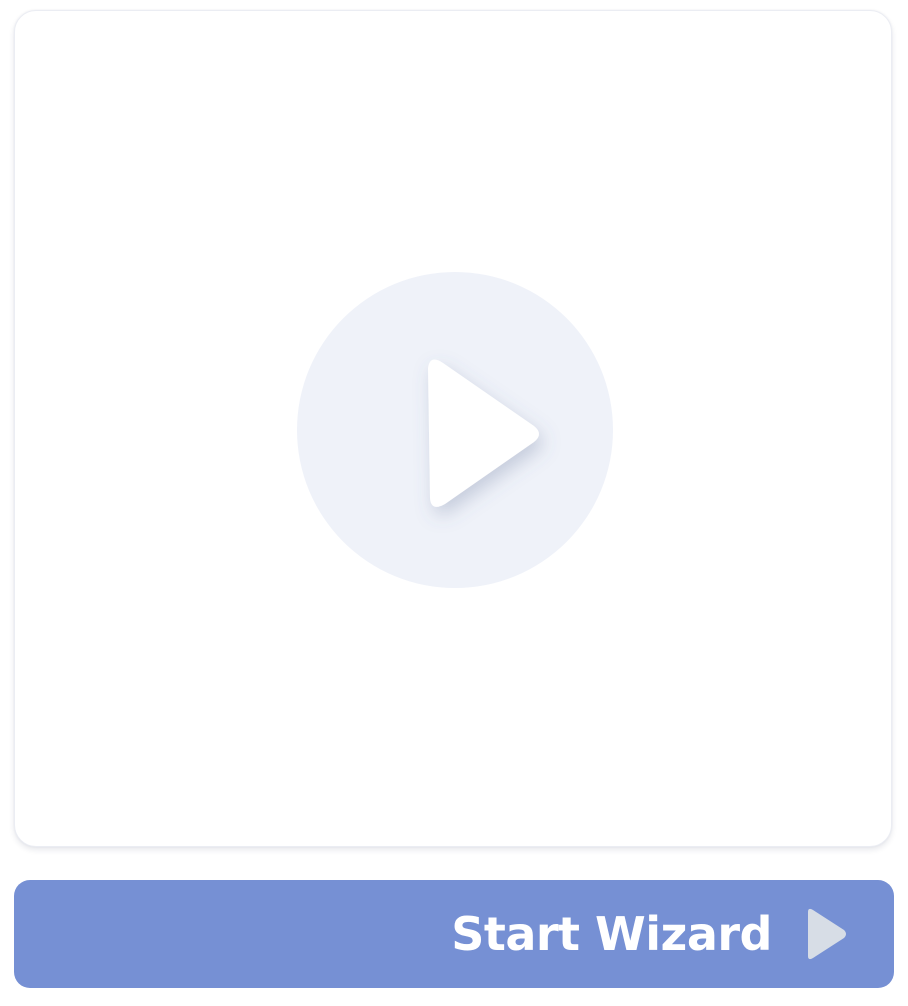 This screenshot has height=1006, width=908. Describe the element at coordinates (827, 934) in the screenshot. I see `play-arrow-icon` at that location.